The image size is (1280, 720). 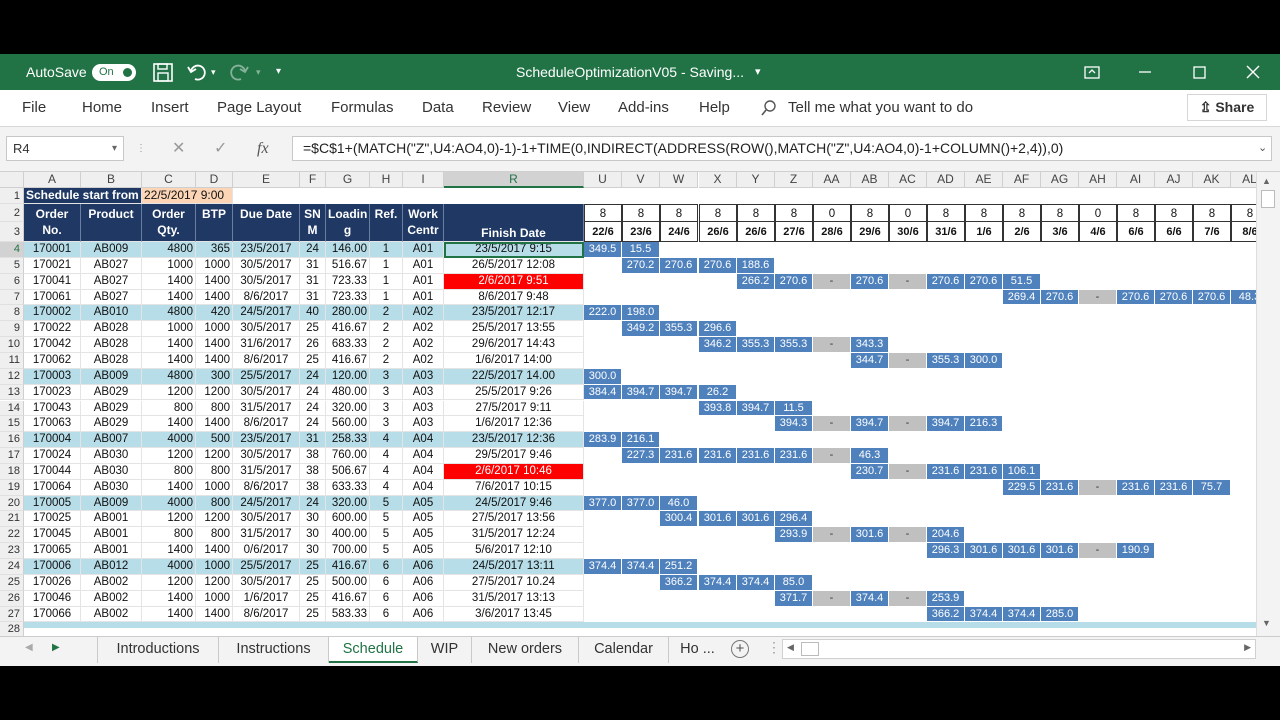 What do you see at coordinates (348, 424) in the screenshot?
I see `cell-load: 560.00` at bounding box center [348, 424].